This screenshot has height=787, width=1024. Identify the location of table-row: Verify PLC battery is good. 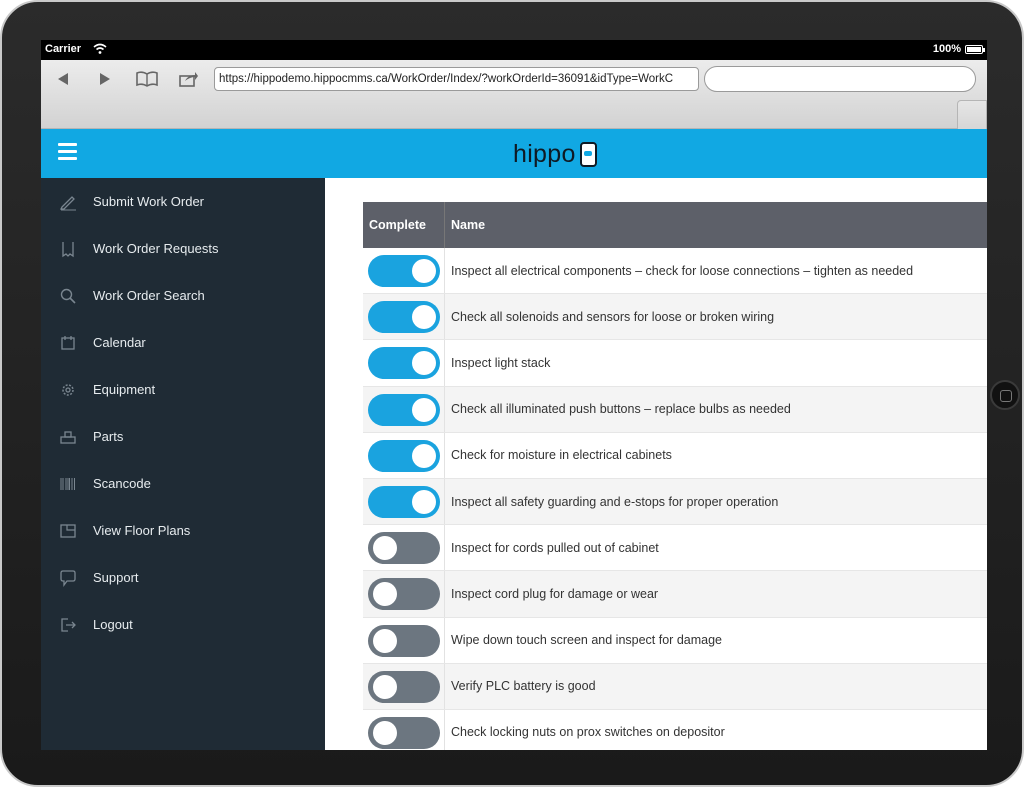
(675, 686).